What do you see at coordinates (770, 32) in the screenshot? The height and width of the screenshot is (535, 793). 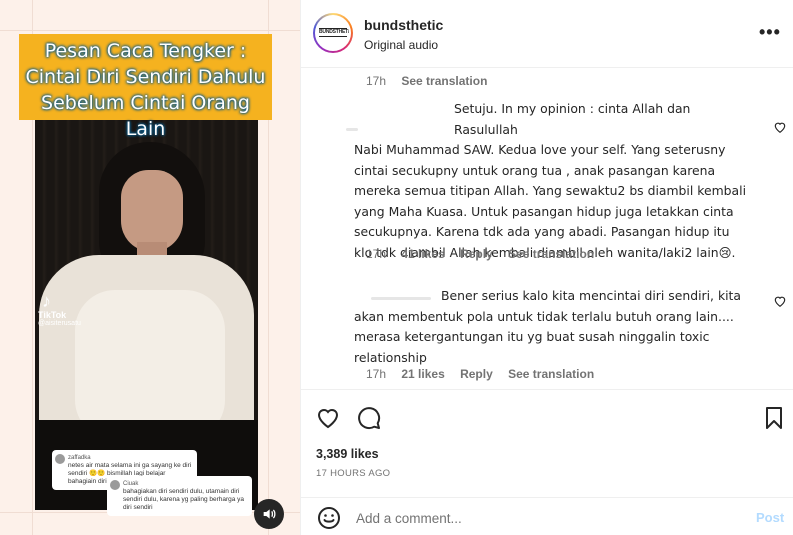 I see `more-options-icon: •••` at bounding box center [770, 32].